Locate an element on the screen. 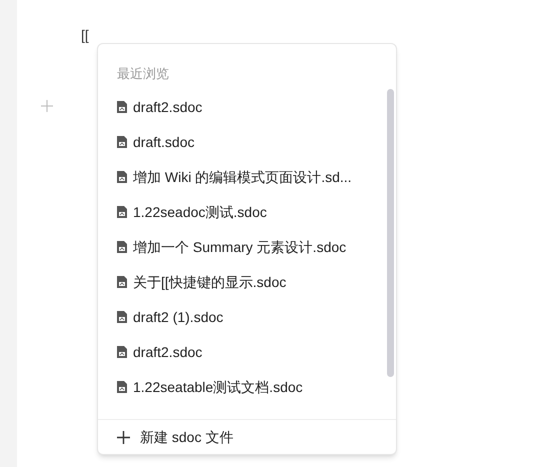 The width and height of the screenshot is (545, 467). new-document-button: 新建 sdoc 文件 is located at coordinates (247, 436).